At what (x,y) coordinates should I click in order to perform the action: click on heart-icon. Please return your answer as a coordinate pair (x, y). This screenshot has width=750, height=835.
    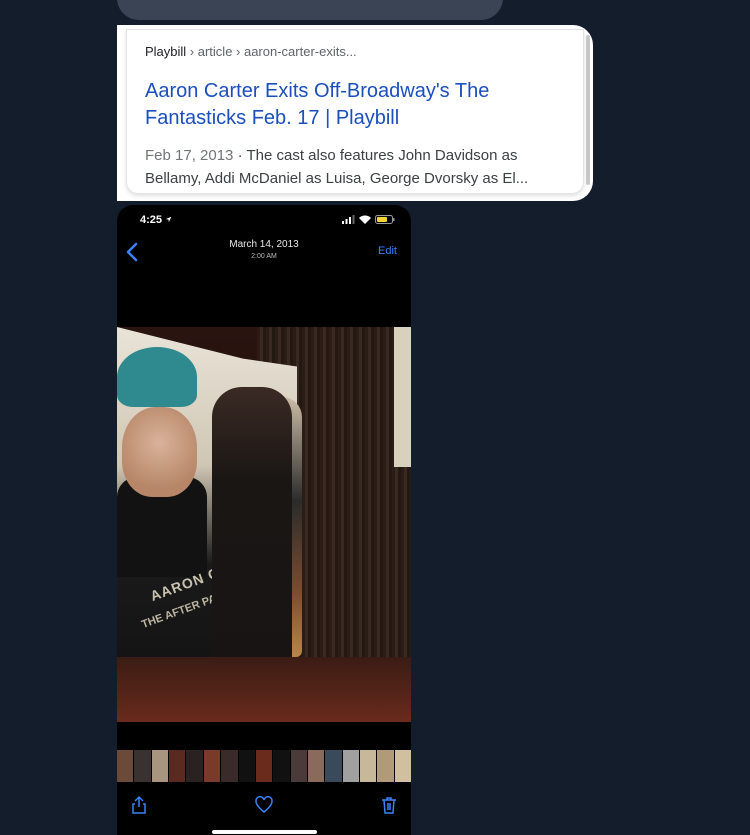
    Looking at the image, I should click on (264, 805).